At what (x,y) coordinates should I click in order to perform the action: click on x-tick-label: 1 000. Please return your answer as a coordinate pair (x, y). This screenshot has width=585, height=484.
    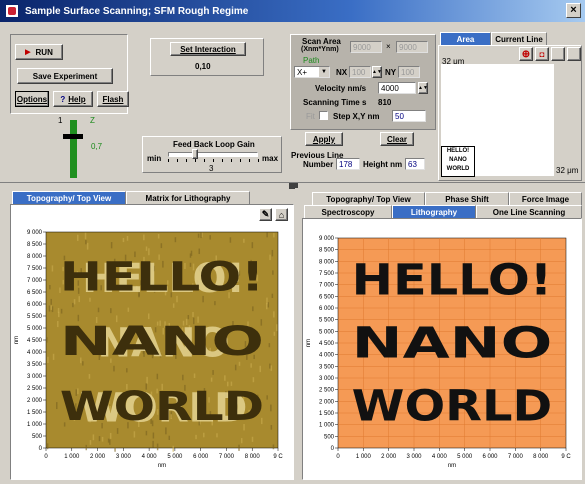
    Looking at the image, I should click on (364, 457).